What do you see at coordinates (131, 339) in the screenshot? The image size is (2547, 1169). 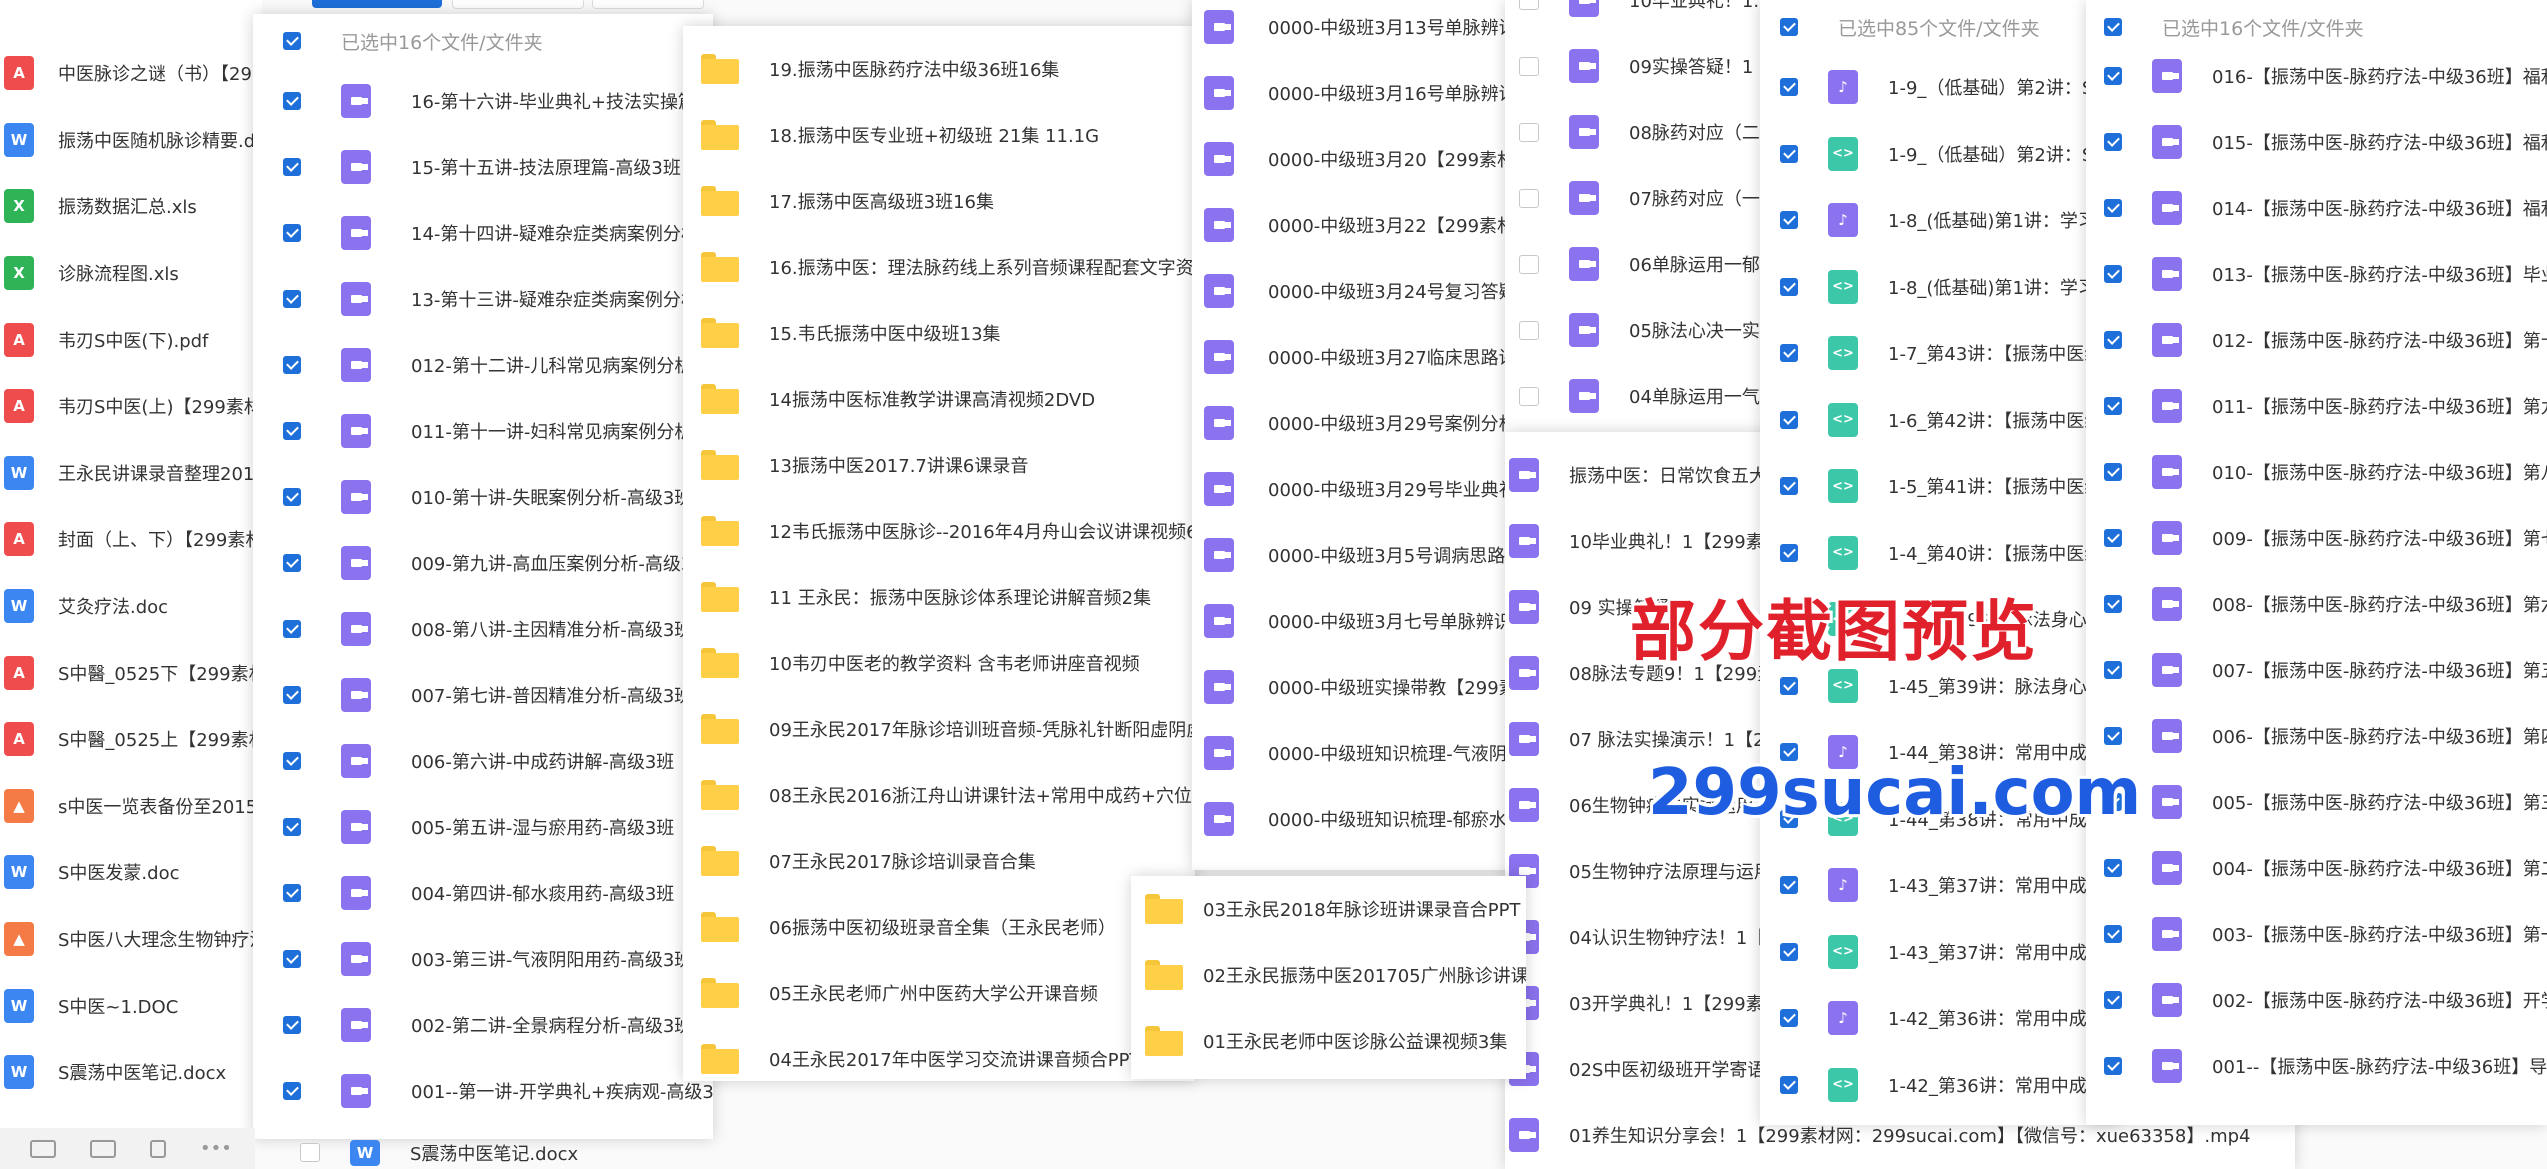 I see `list-item: A 韦刃S中医(下).pdf` at bounding box center [131, 339].